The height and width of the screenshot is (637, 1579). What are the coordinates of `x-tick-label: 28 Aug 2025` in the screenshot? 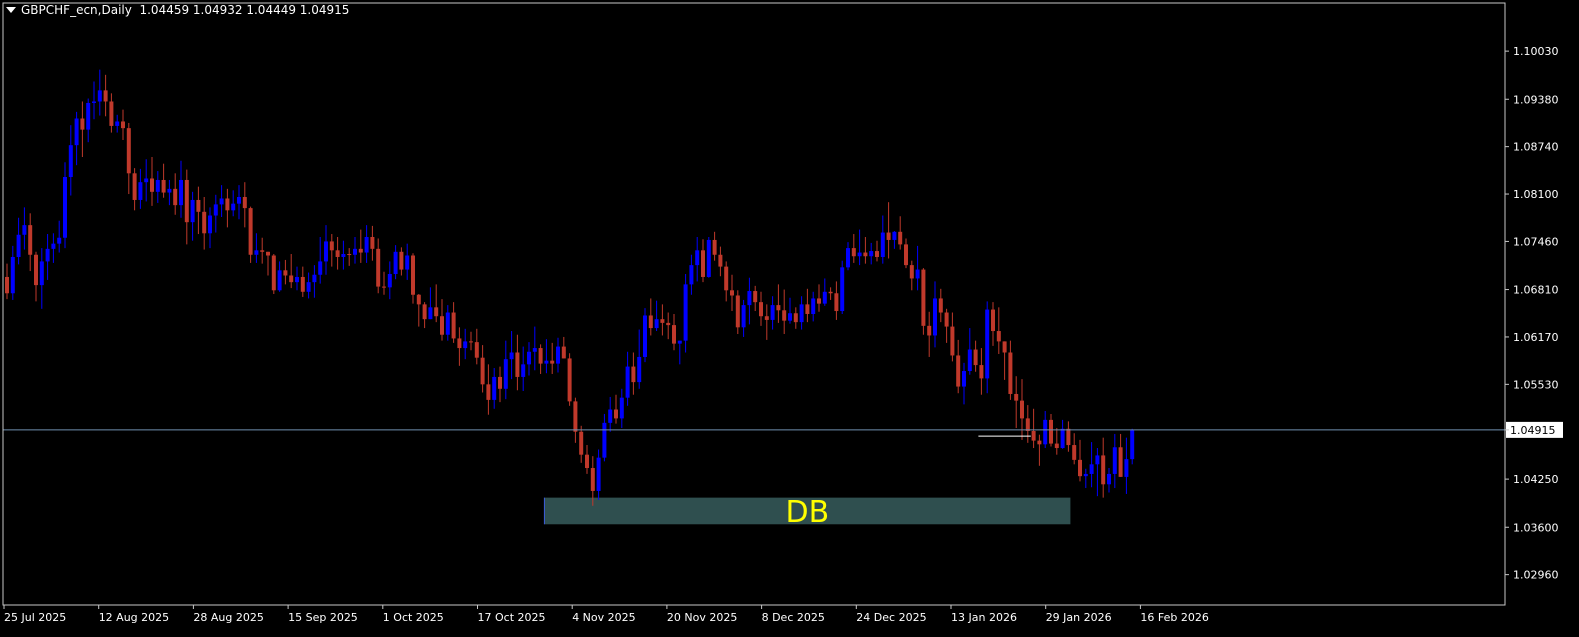 It's located at (228, 617).